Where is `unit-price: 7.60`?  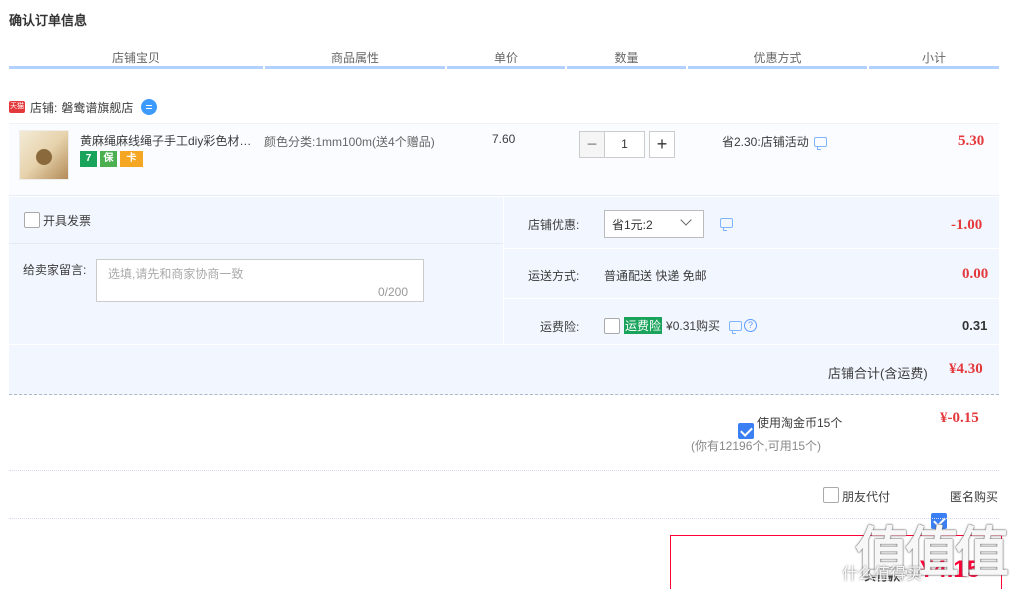 unit-price: 7.60 is located at coordinates (504, 139).